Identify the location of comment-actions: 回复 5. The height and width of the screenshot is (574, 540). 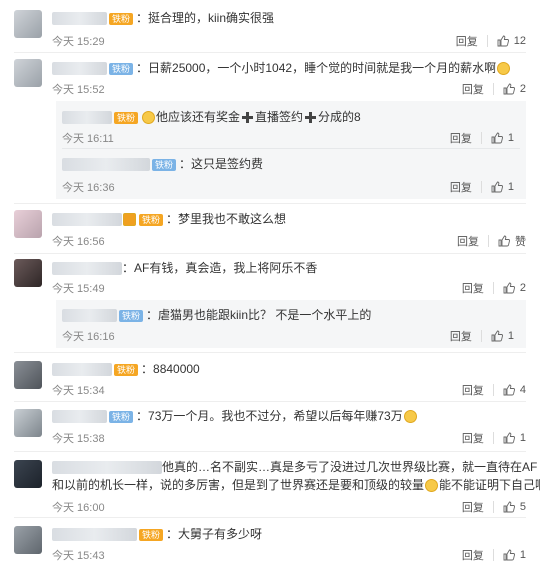
(494, 507).